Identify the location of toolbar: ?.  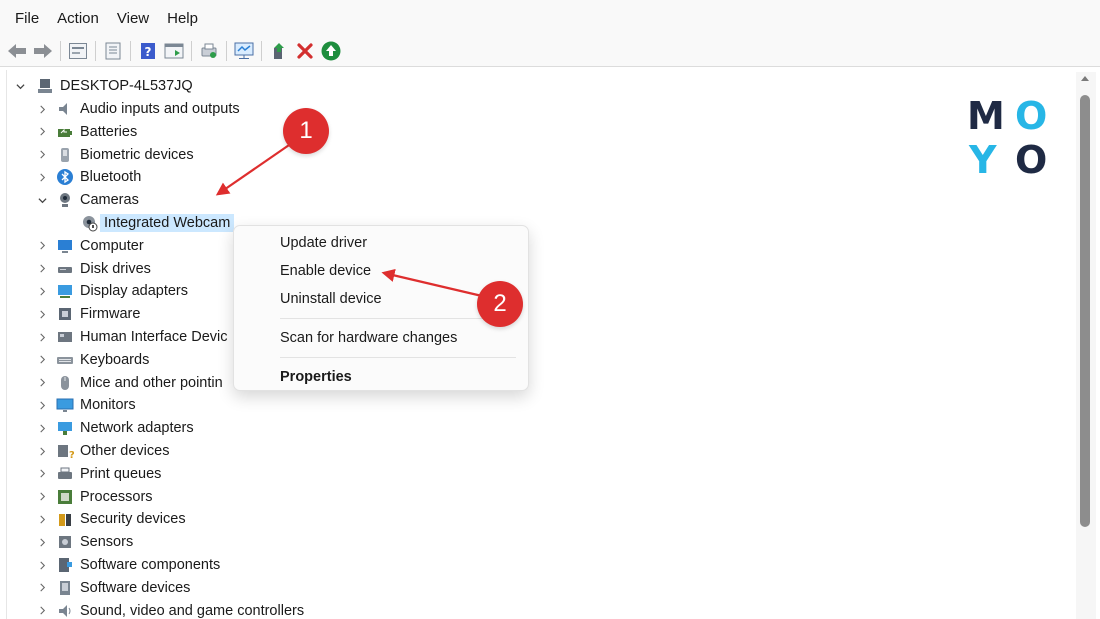
(550, 51).